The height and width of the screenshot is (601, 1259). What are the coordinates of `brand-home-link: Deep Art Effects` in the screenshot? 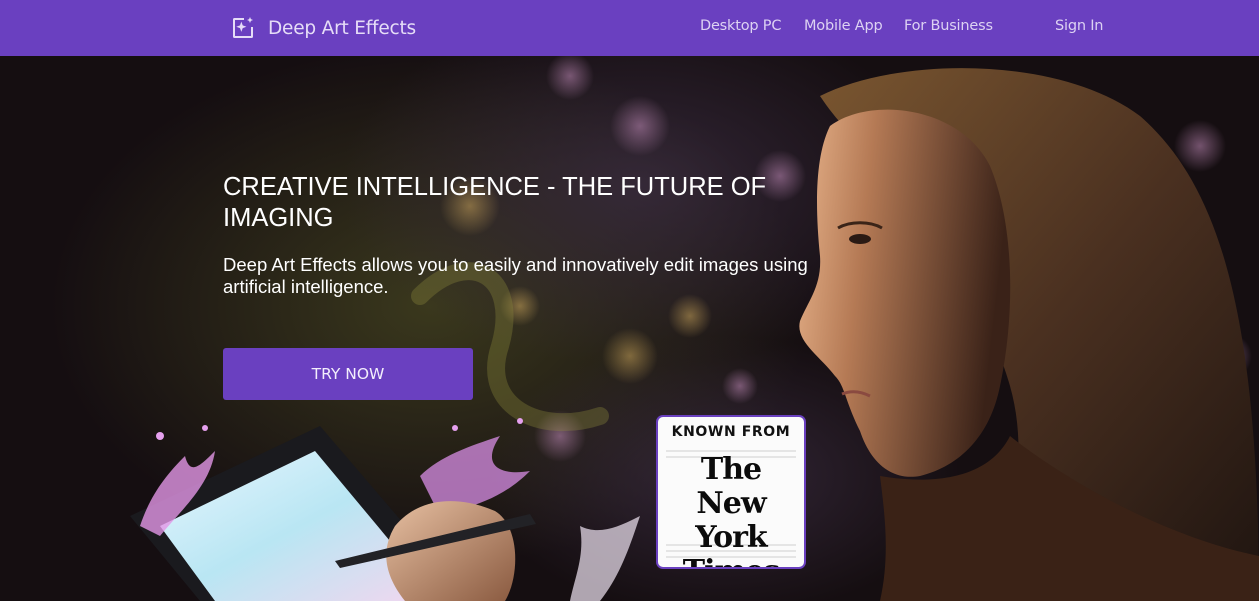 It's located at (323, 28).